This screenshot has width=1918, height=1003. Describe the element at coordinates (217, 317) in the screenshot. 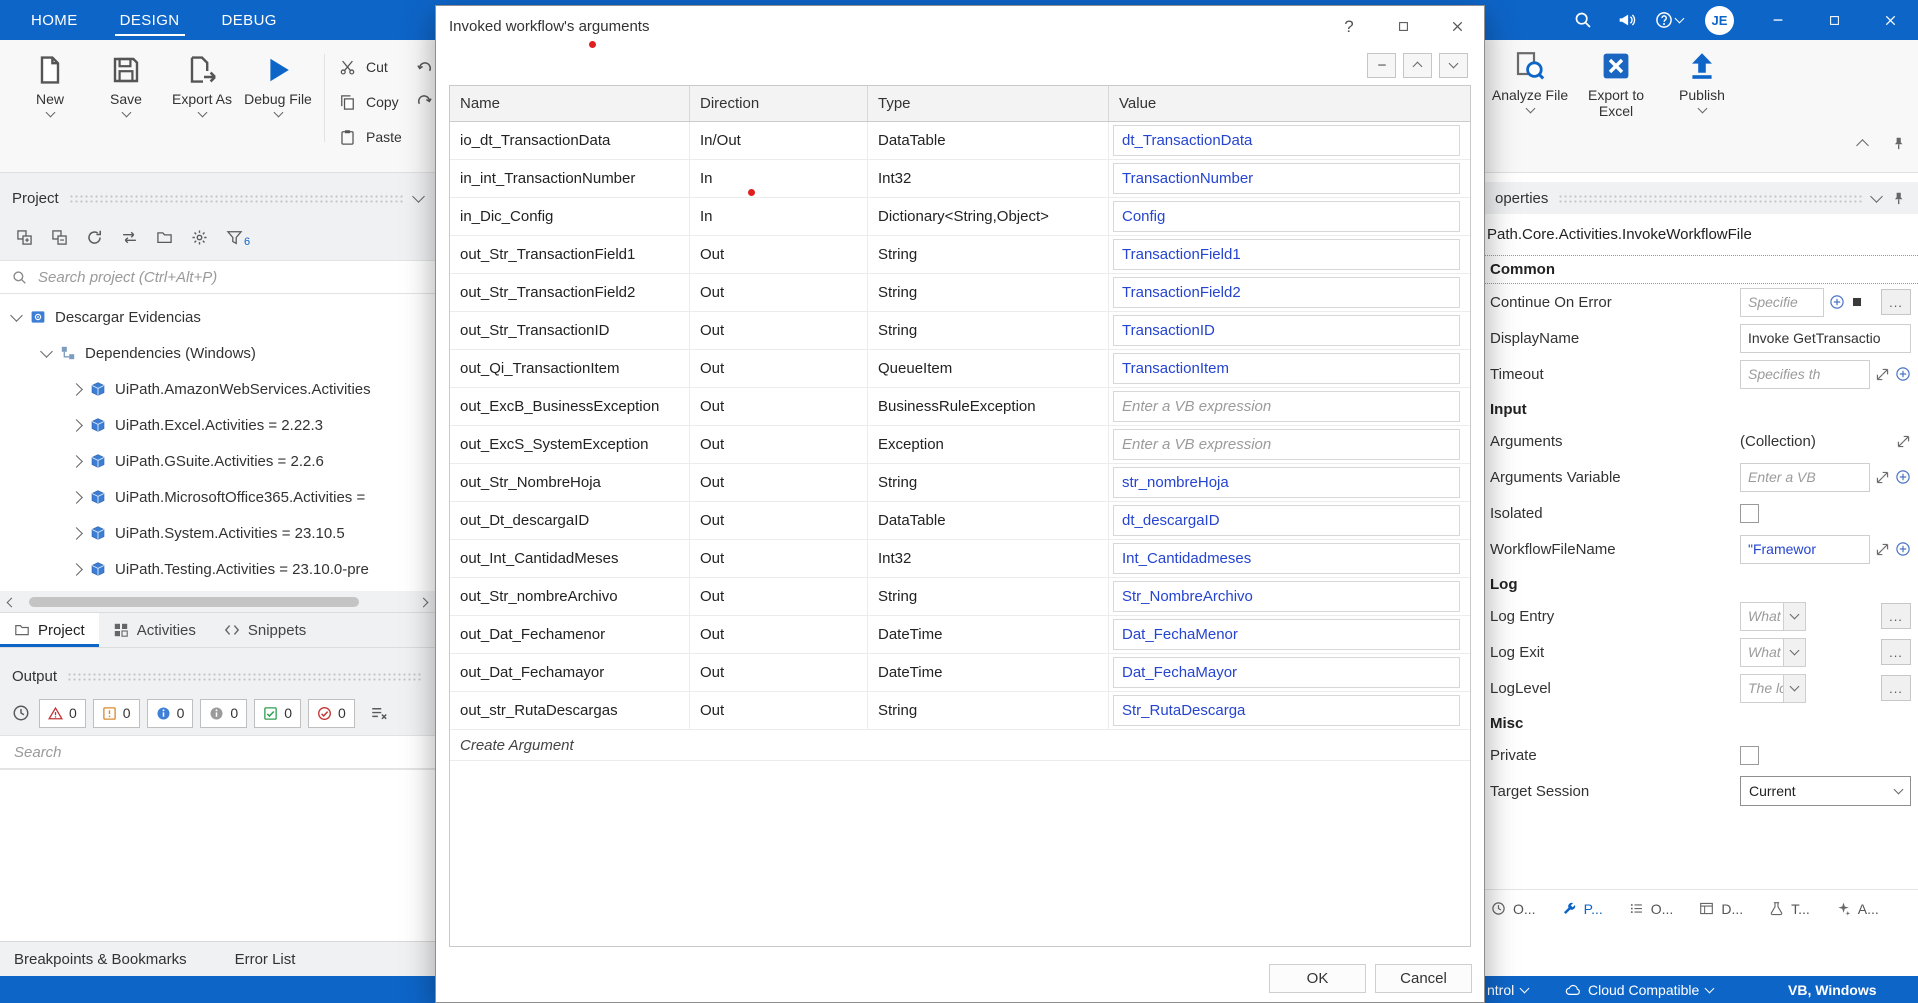

I see `tree-item: Descargar Evidencias` at that location.